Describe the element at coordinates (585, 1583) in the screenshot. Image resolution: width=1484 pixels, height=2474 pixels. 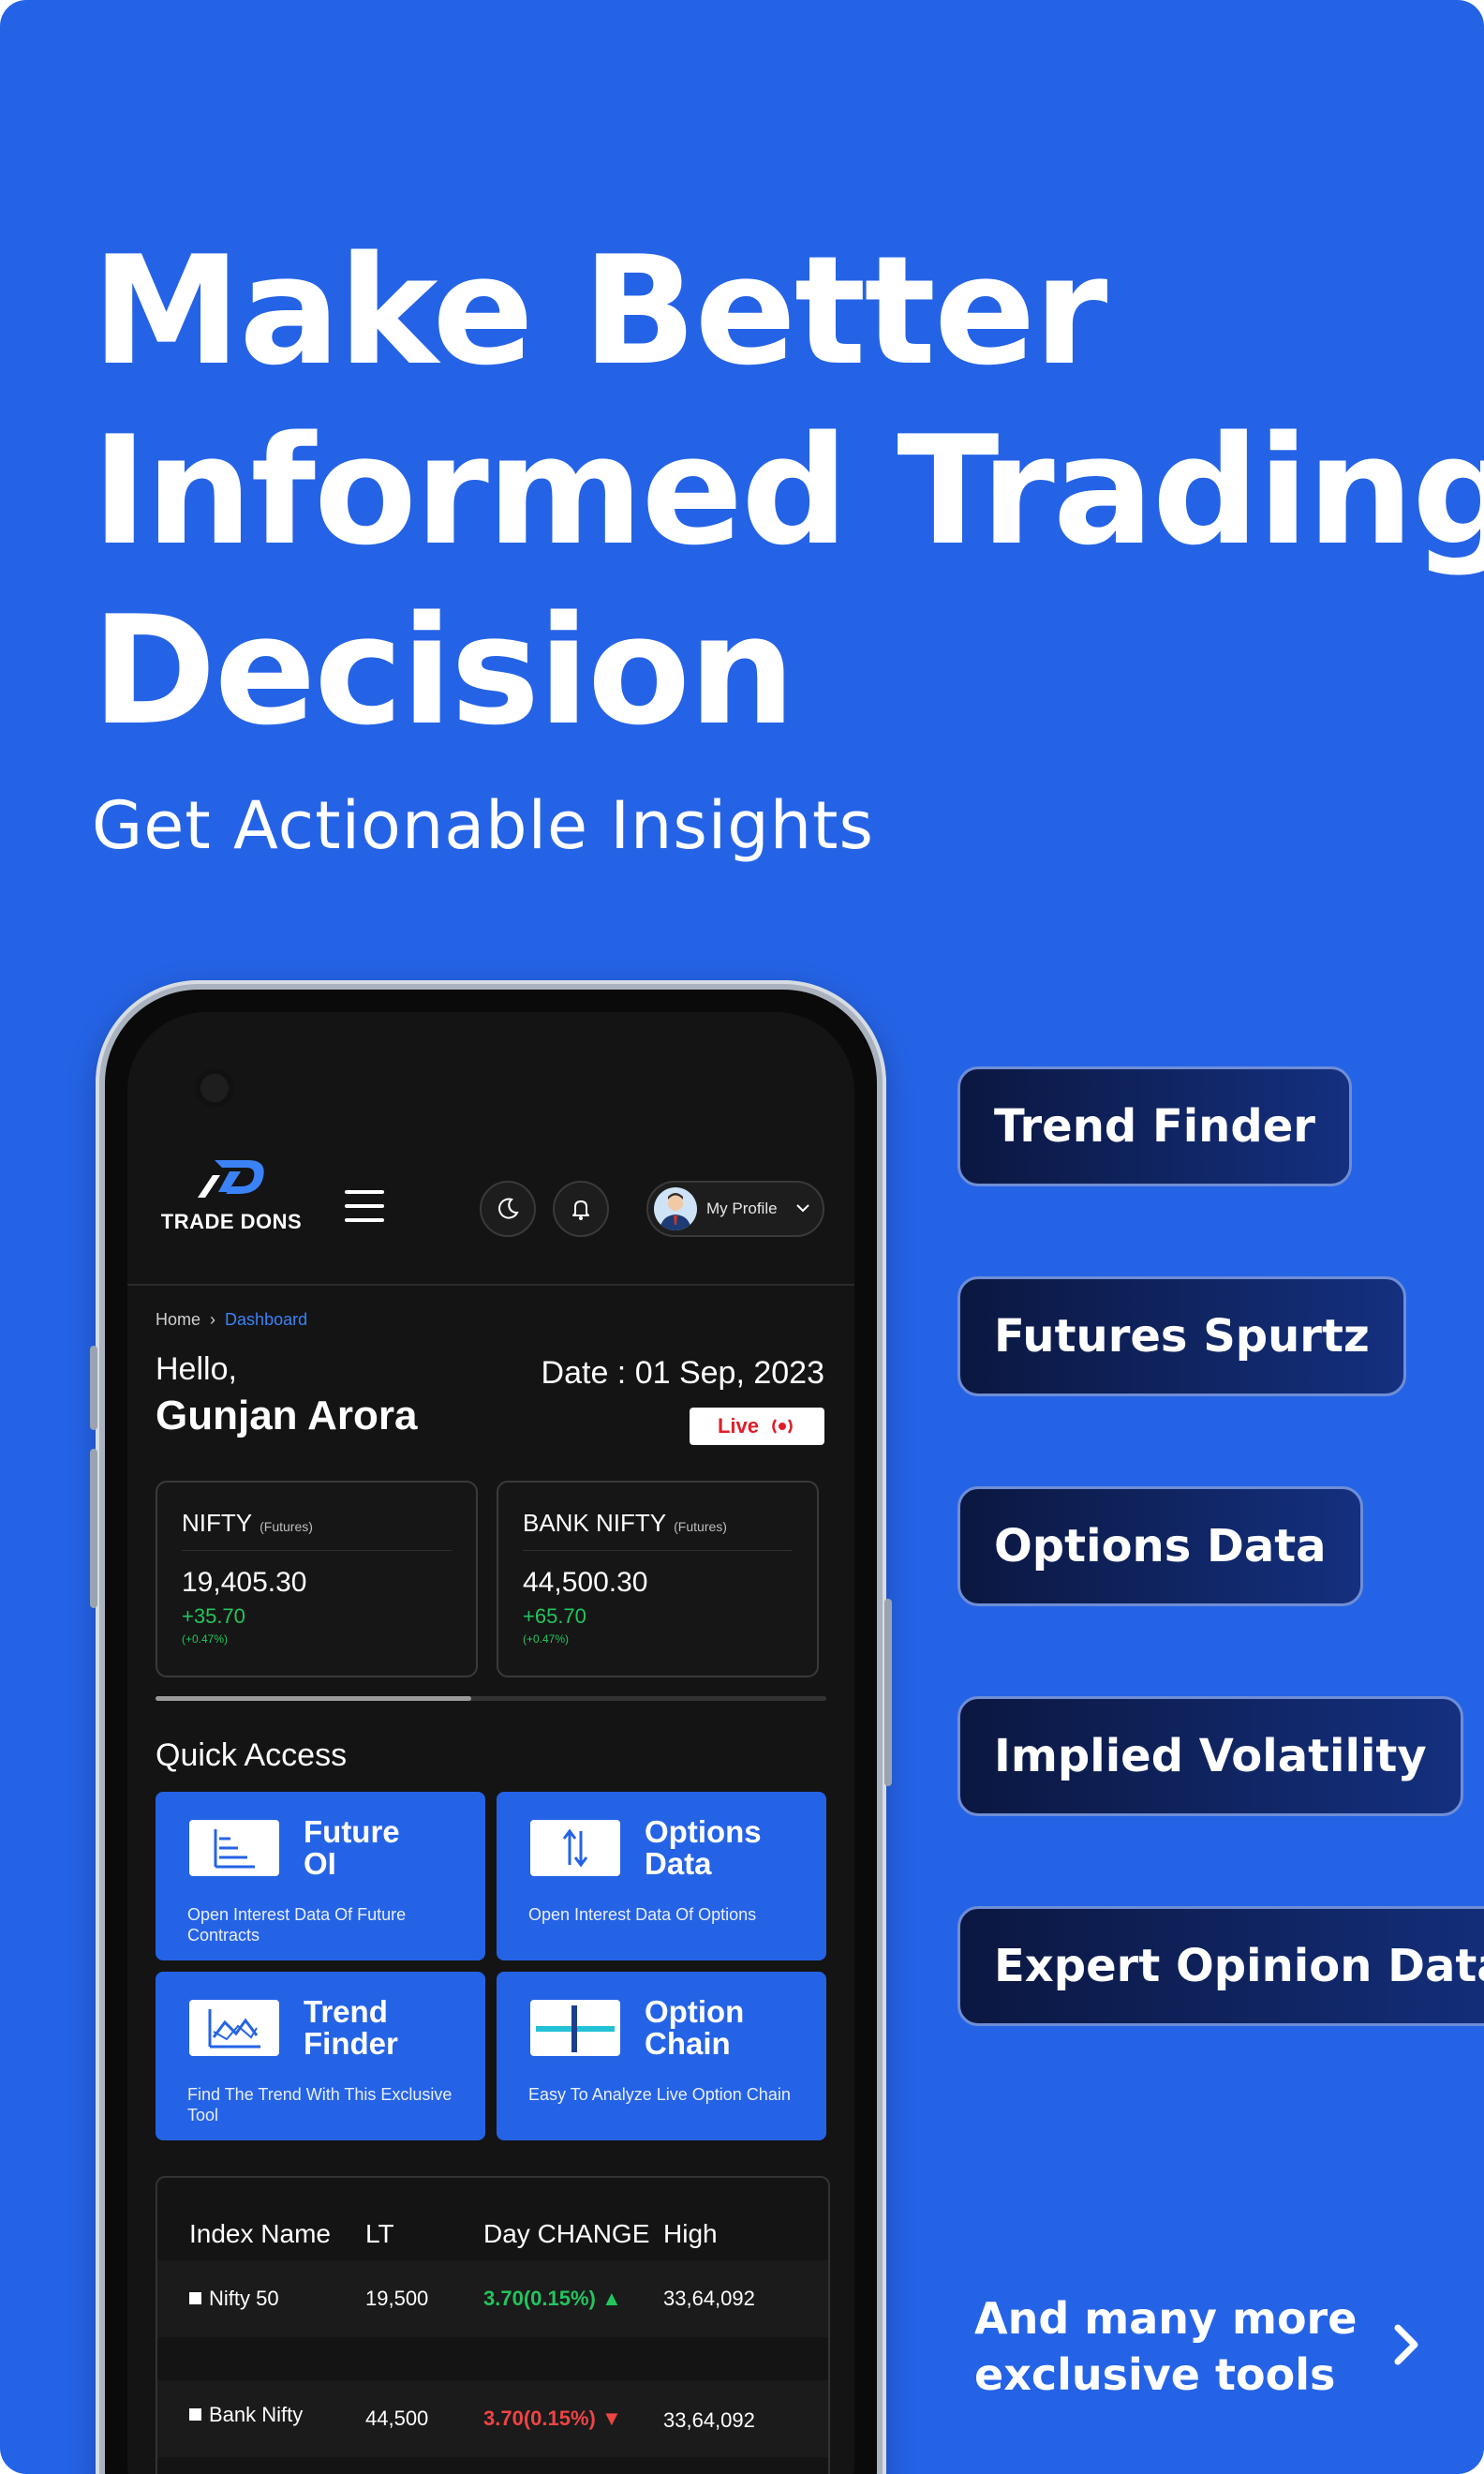
I see `index-value: 44,500.30` at that location.